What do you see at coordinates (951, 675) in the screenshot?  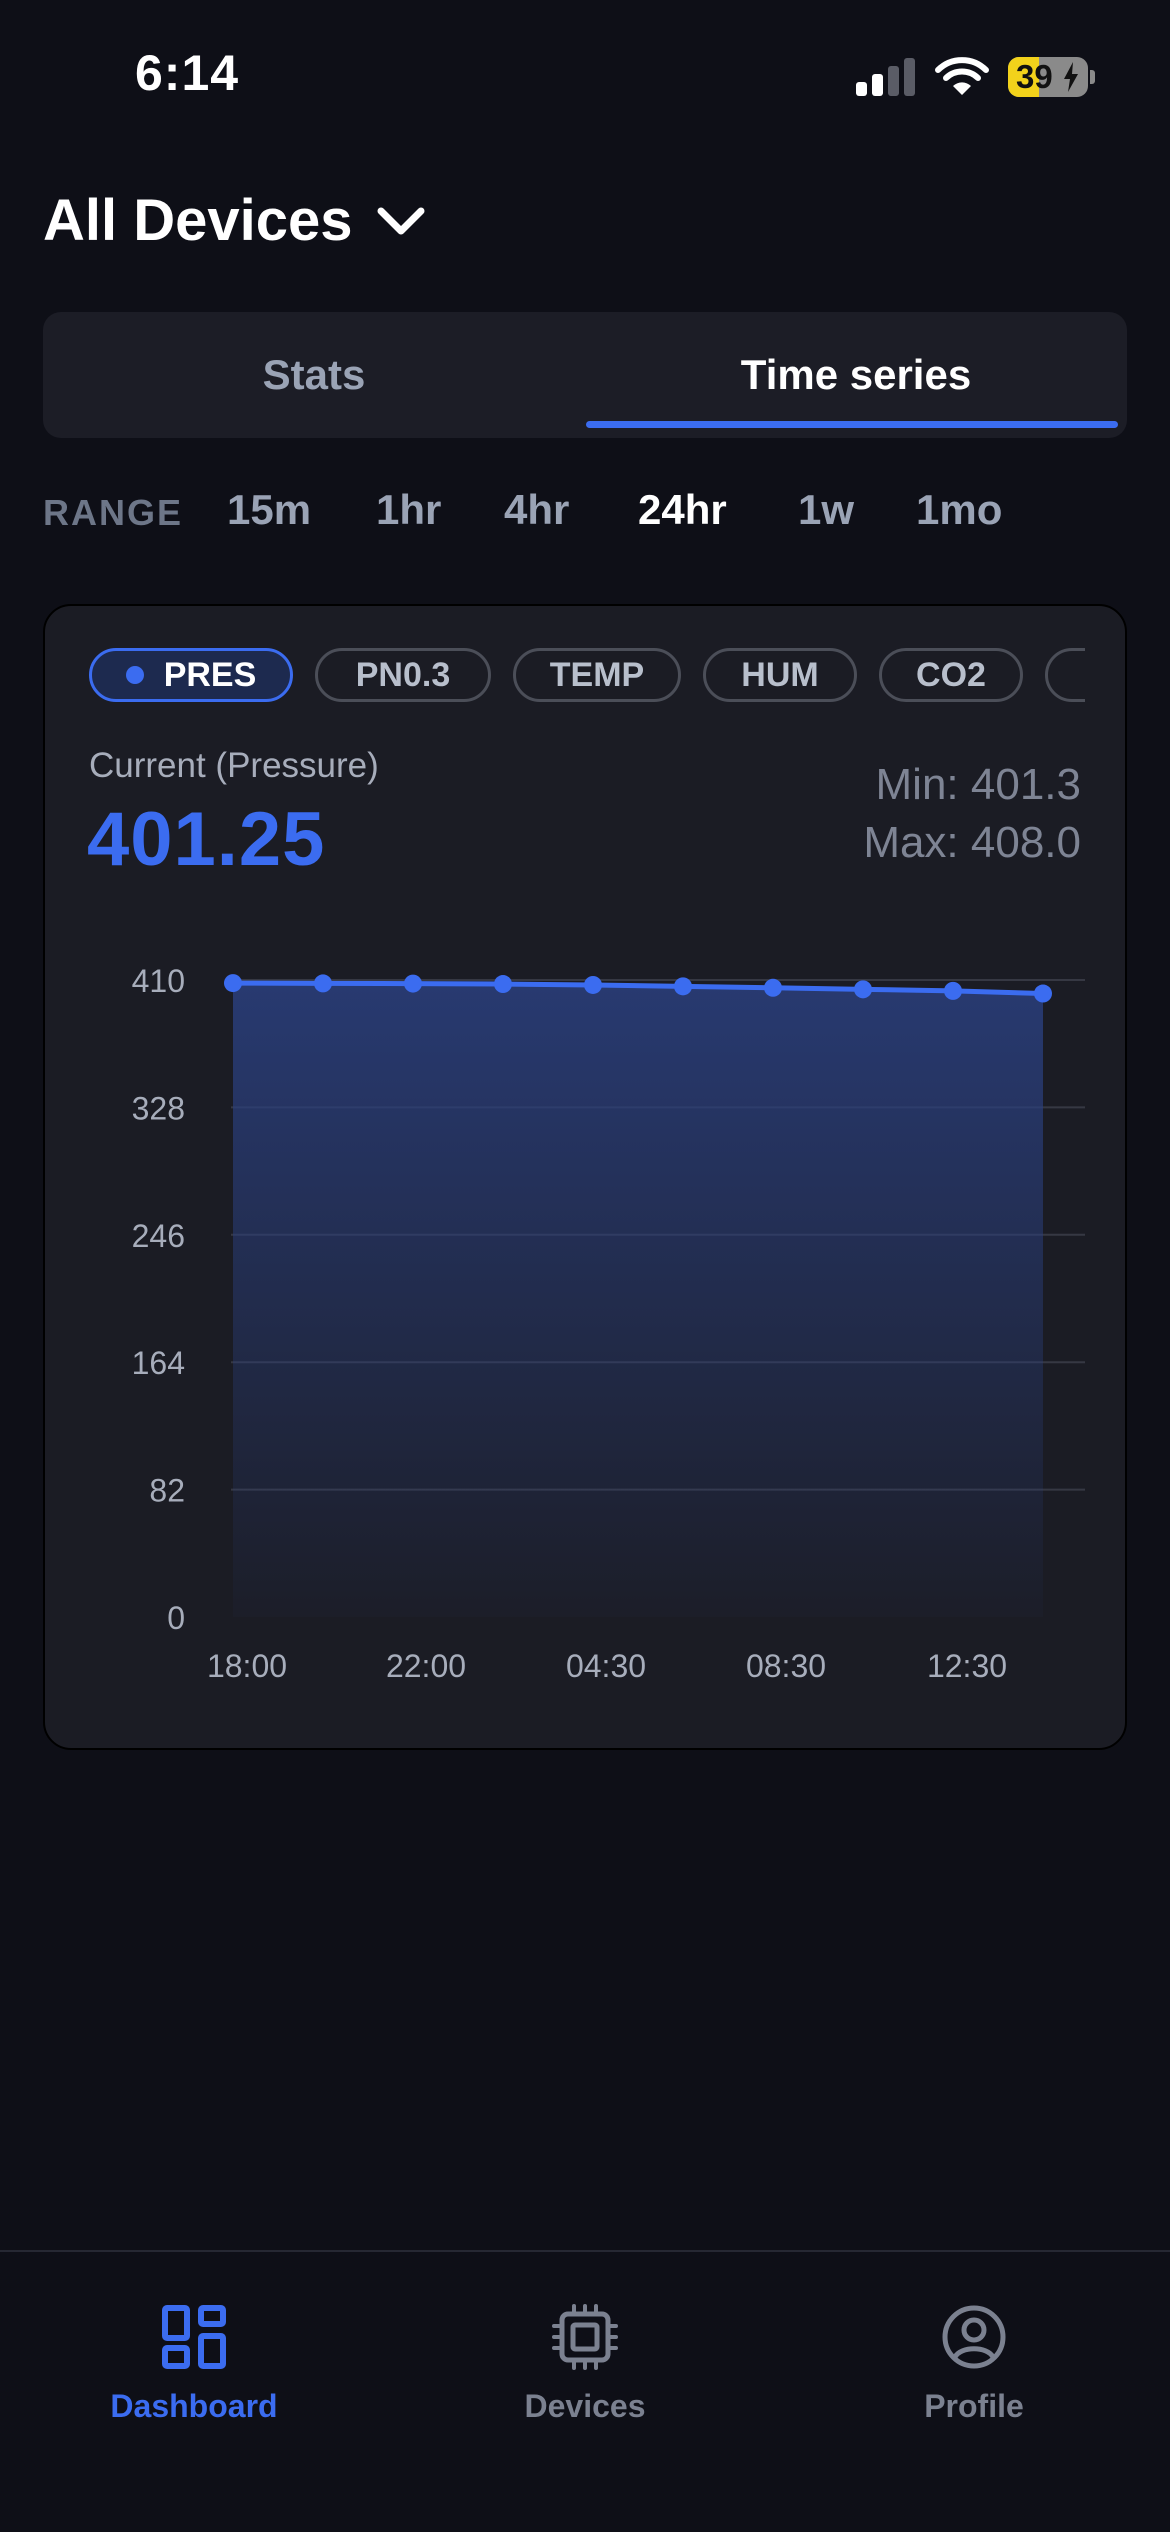 I see `chip-co2: CO2` at bounding box center [951, 675].